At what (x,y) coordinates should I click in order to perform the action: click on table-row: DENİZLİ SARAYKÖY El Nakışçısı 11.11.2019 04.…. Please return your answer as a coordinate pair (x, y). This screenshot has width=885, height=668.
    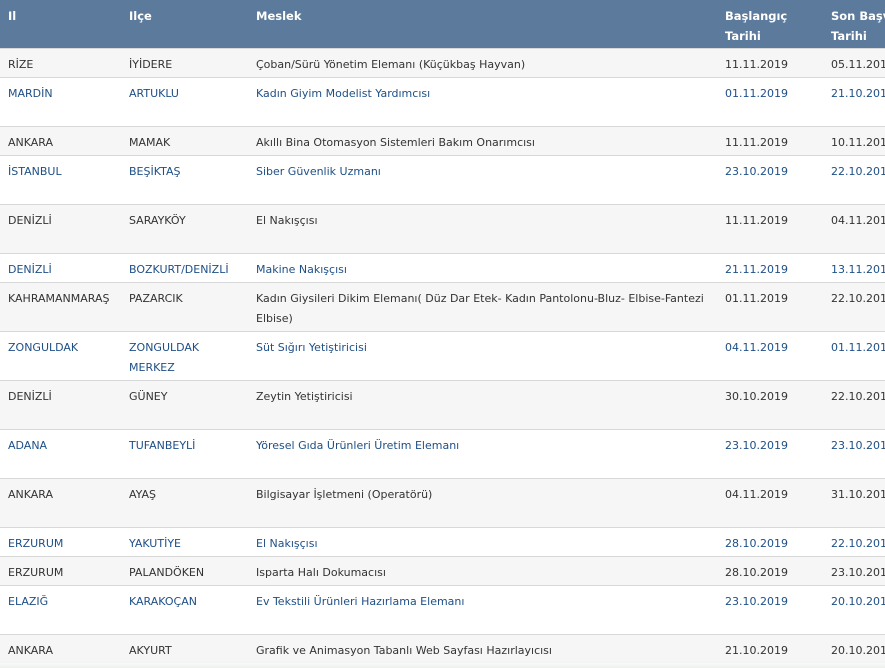
    Looking at the image, I should click on (442, 228).